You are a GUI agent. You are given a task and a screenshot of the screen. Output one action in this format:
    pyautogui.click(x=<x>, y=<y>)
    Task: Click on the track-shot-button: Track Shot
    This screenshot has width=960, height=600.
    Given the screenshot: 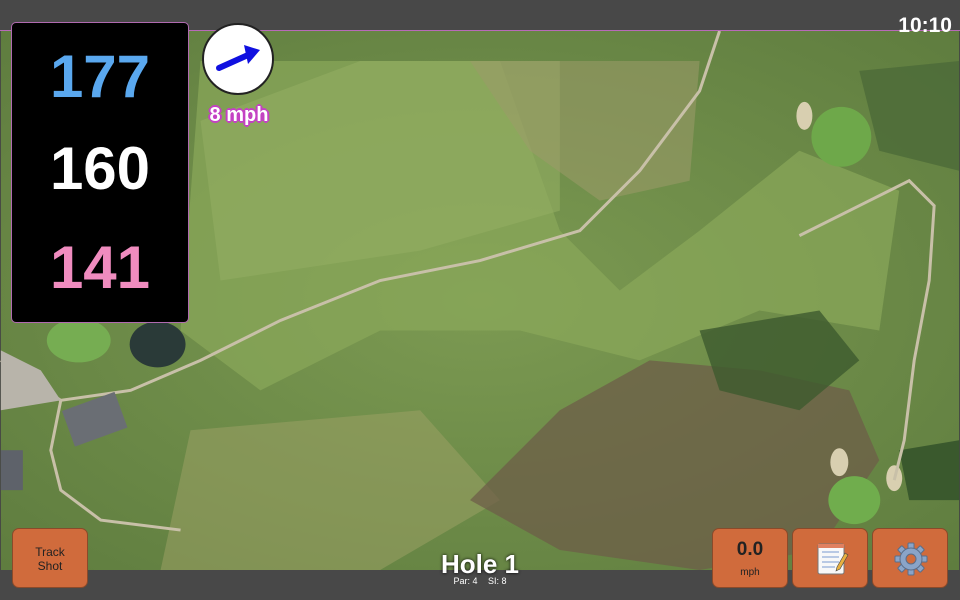 What is the action you would take?
    pyautogui.click(x=50, y=558)
    